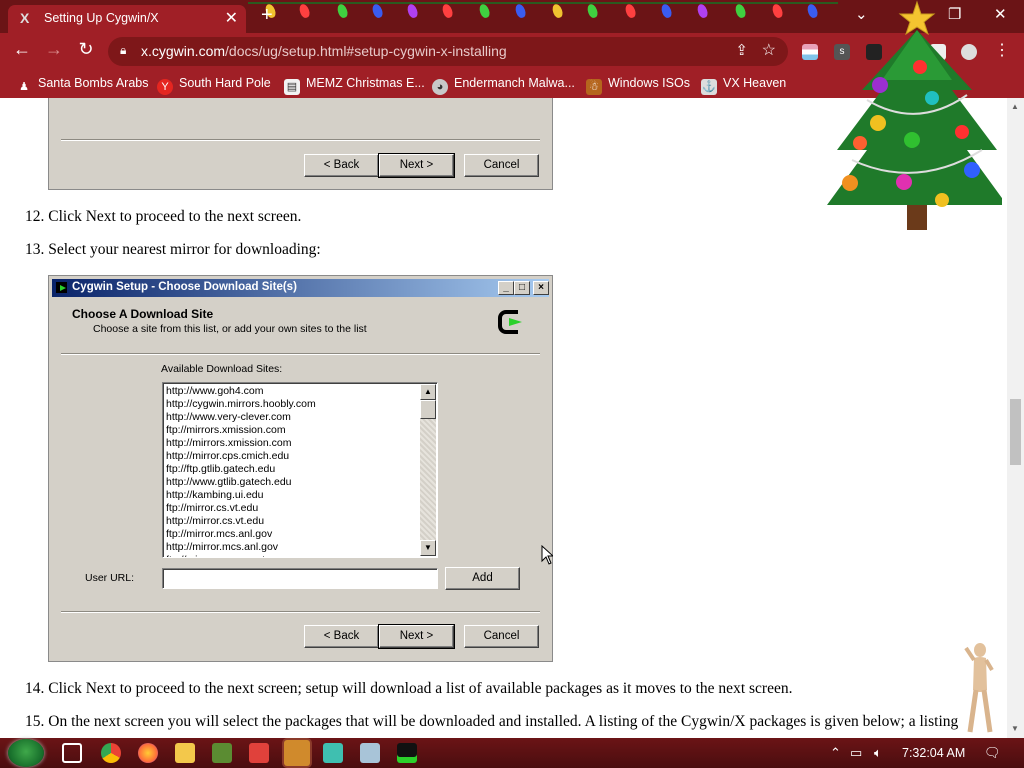 This screenshot has height=768, width=1024. Describe the element at coordinates (184, 287) in the screenshot. I see `dialog-title: Cygwin Setup - Choose Download Site(s)` at that location.